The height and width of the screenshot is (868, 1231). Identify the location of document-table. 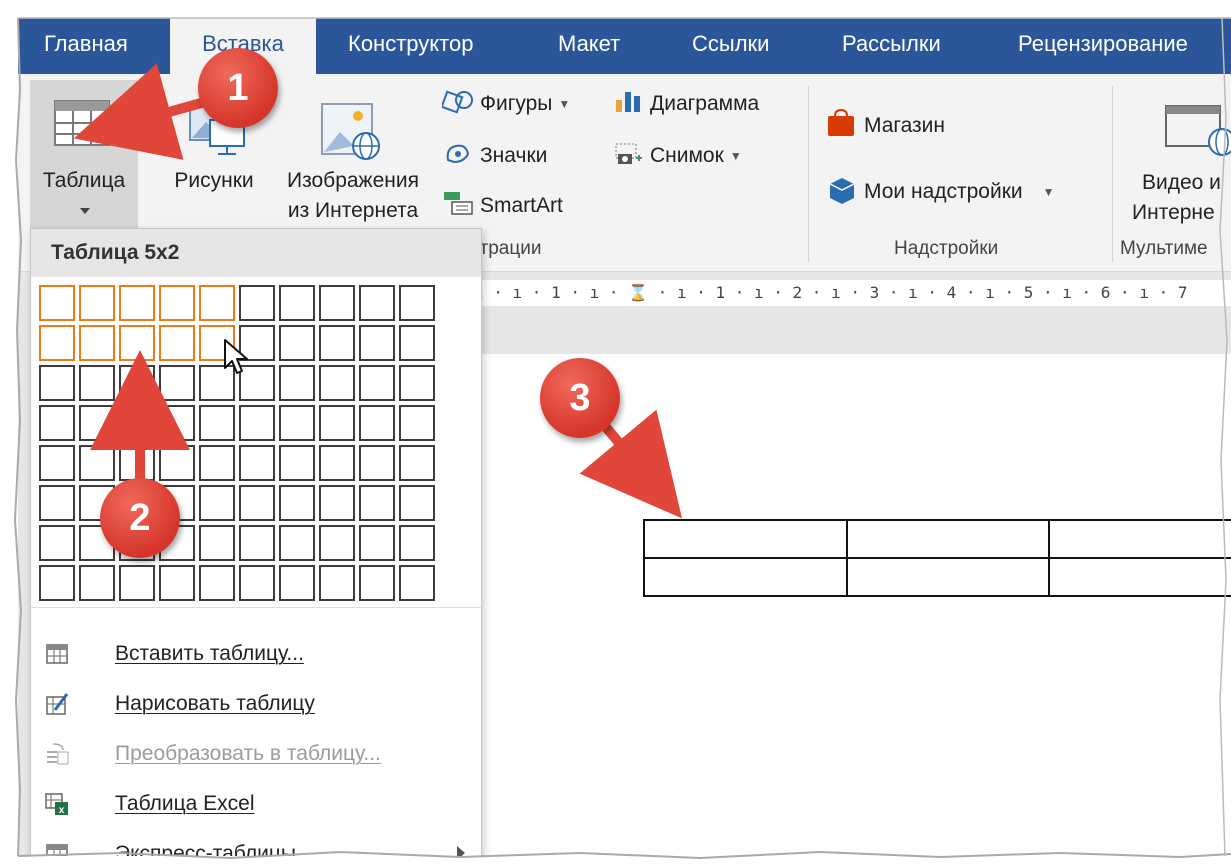
(937, 558).